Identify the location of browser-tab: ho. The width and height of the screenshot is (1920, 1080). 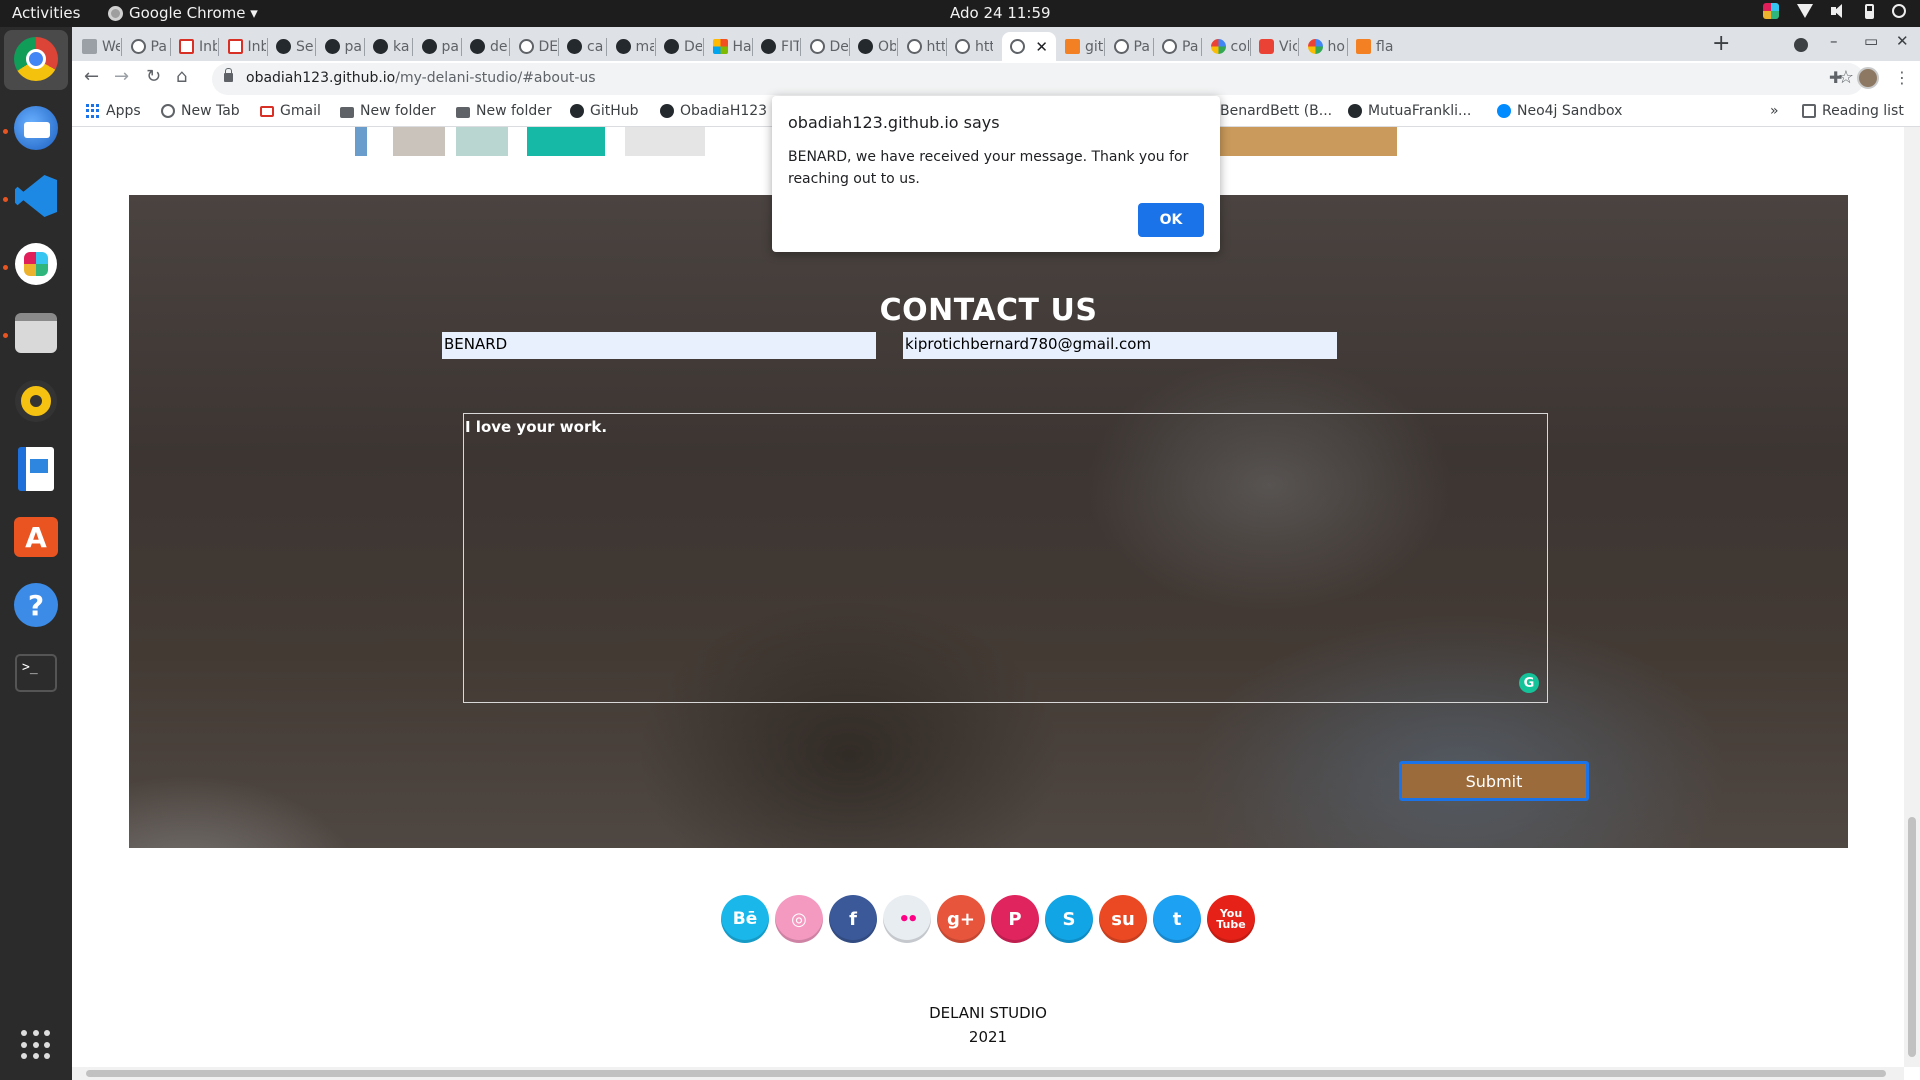
(1323, 46).